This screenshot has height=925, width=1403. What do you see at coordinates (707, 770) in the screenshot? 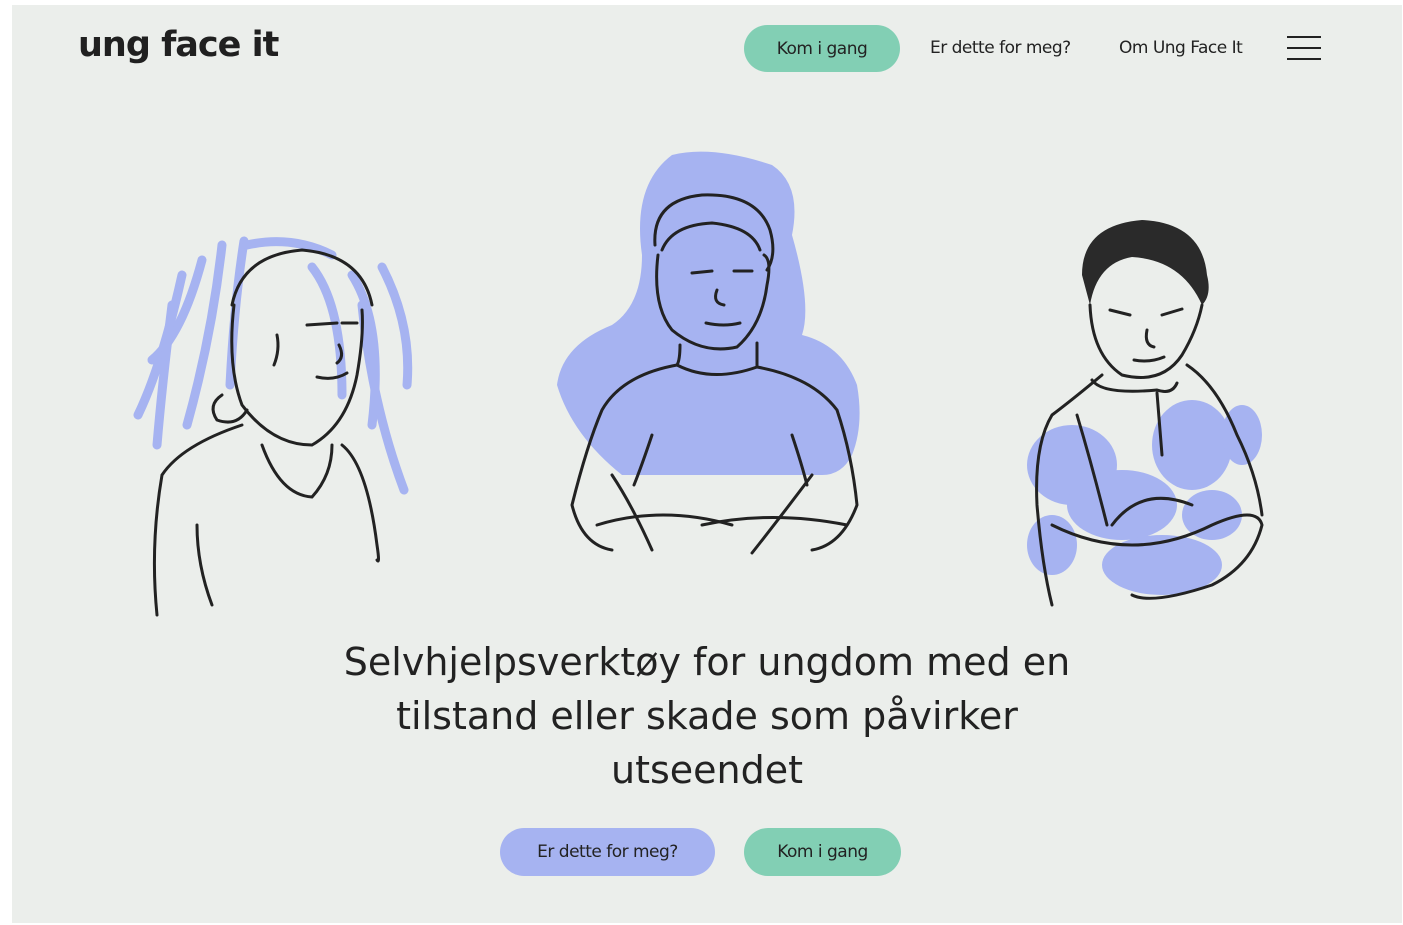
I see `hero-headline-line-3: utseendet` at bounding box center [707, 770].